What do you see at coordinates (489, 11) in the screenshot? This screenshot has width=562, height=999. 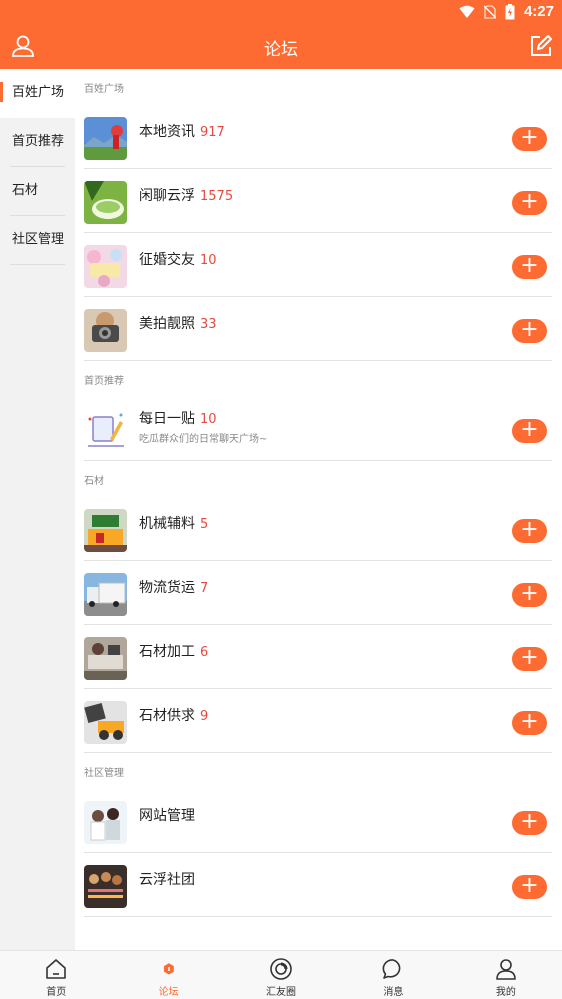 I see `no-sim-icon` at bounding box center [489, 11].